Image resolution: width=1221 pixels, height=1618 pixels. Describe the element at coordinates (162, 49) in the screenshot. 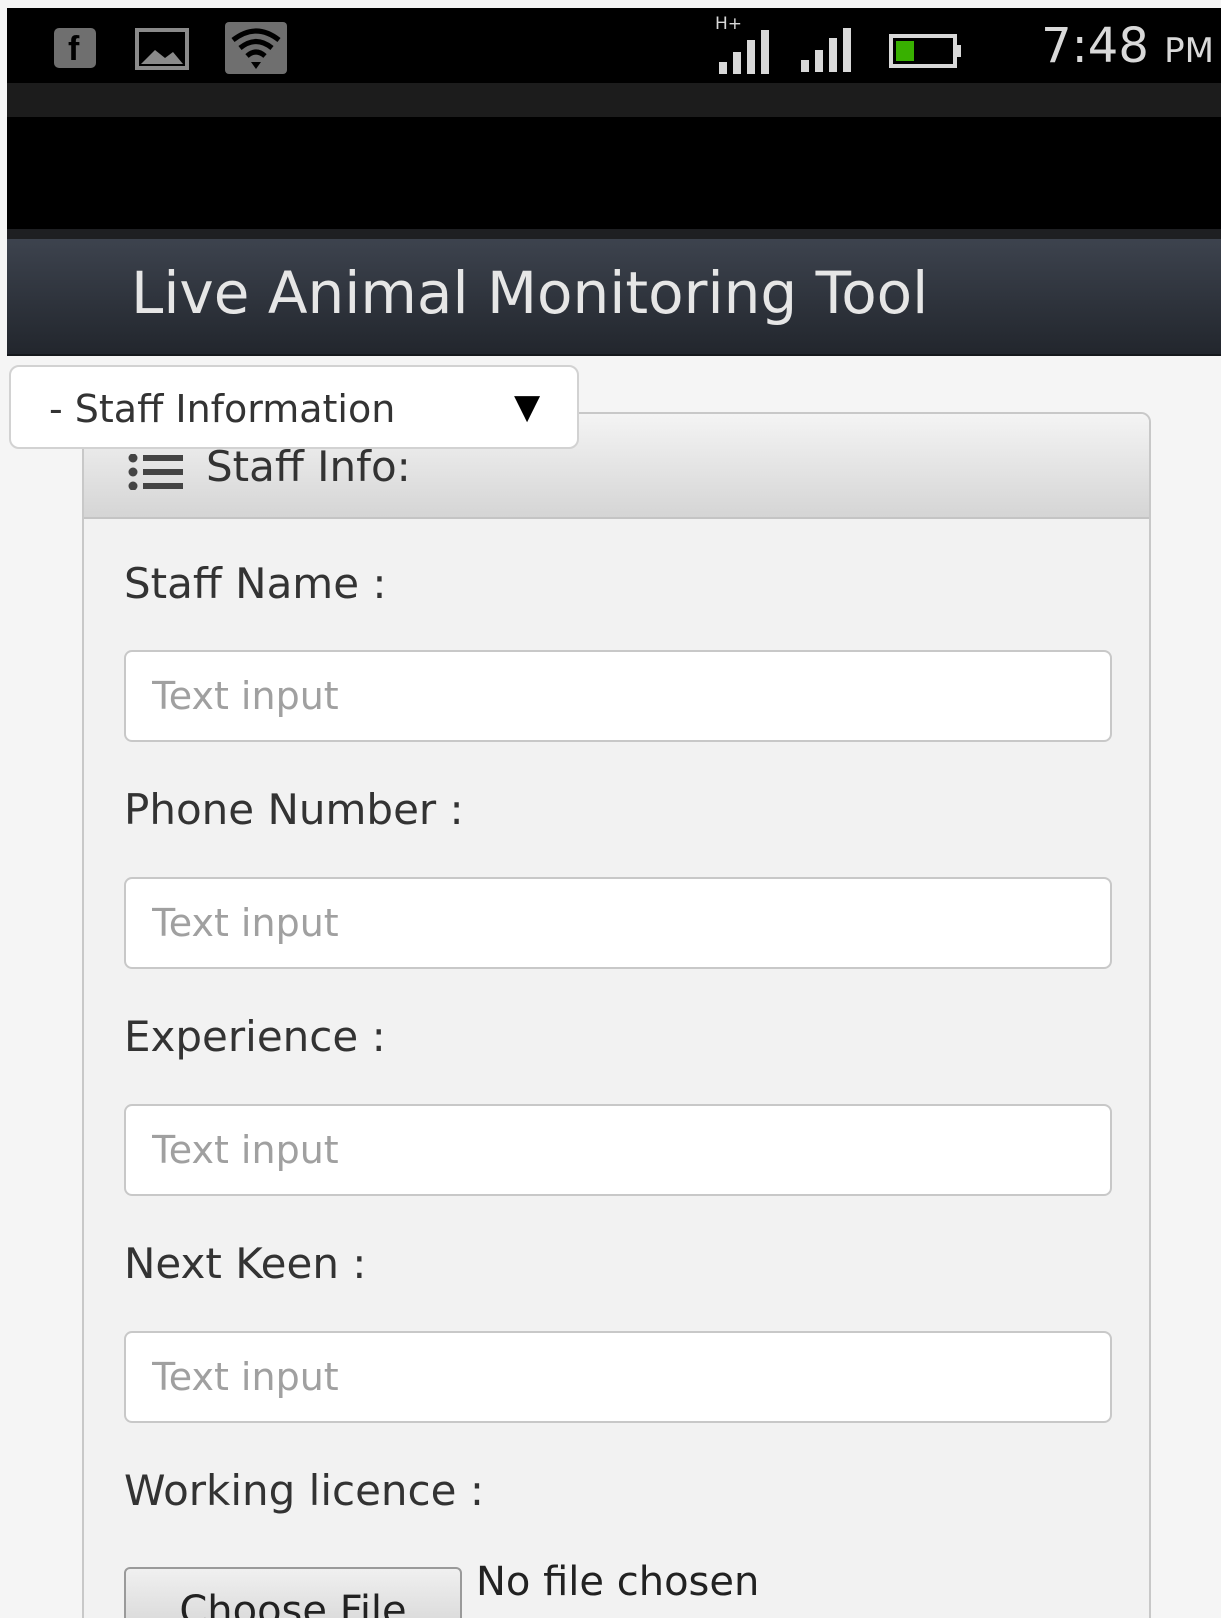

I see `picture-icon` at that location.